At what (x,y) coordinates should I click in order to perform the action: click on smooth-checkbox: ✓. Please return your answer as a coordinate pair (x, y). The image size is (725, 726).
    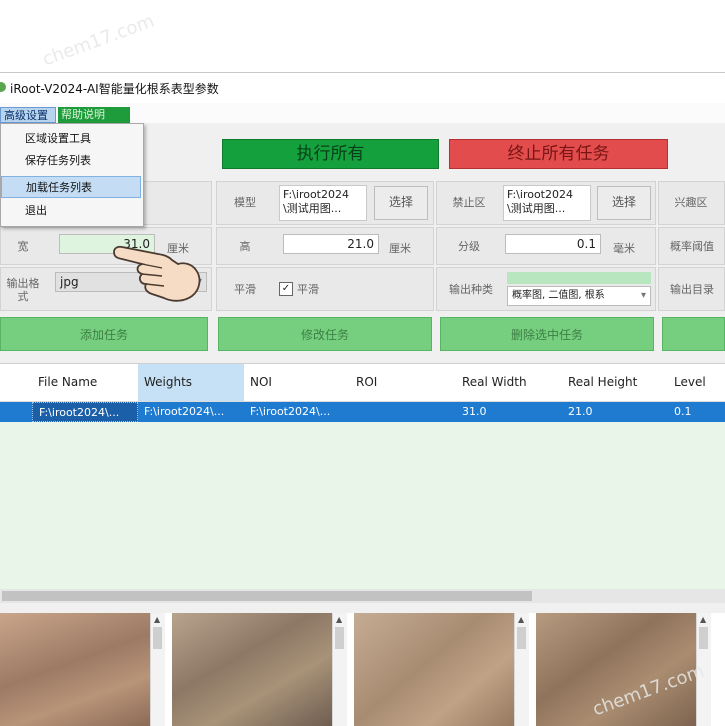
    Looking at the image, I should click on (286, 289).